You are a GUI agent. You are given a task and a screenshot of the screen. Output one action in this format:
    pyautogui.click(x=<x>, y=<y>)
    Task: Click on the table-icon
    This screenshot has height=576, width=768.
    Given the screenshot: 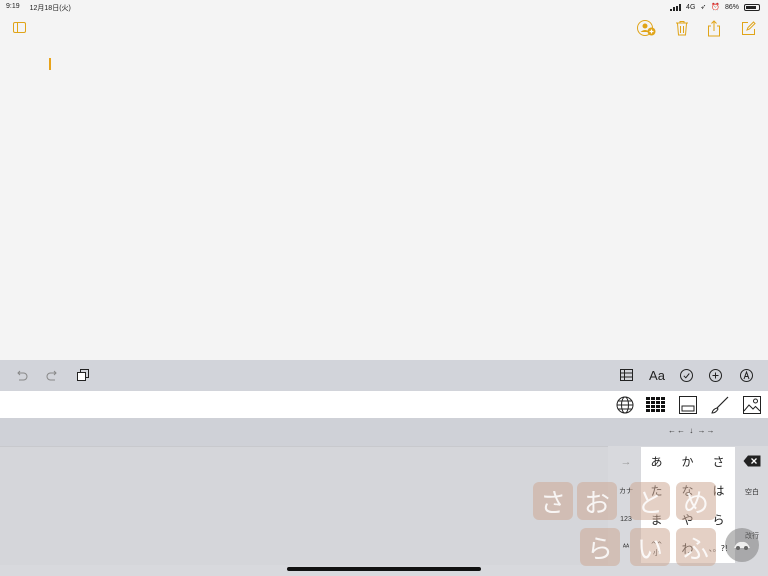 What is the action you would take?
    pyautogui.click(x=626, y=375)
    